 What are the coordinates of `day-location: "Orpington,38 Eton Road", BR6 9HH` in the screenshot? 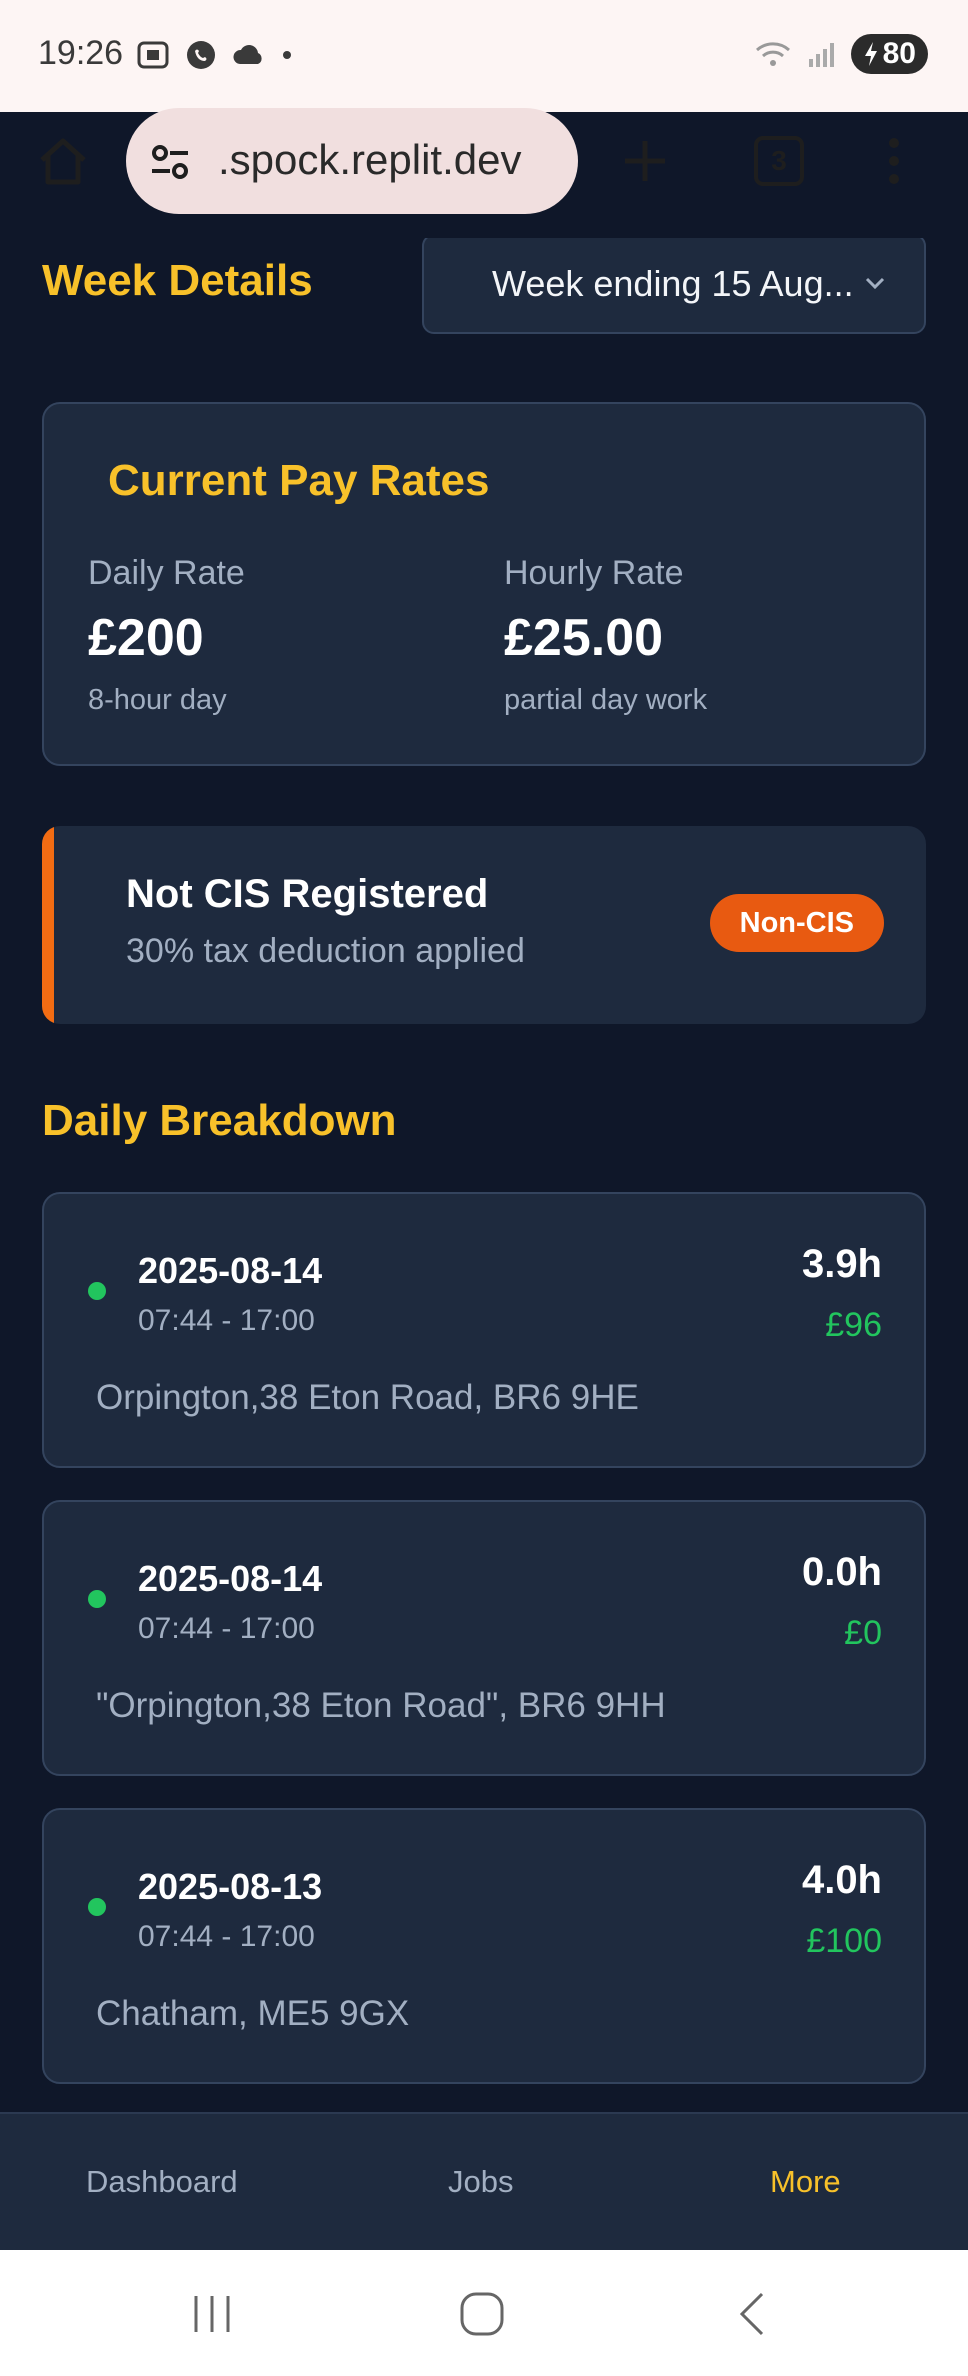 It's located at (381, 1705).